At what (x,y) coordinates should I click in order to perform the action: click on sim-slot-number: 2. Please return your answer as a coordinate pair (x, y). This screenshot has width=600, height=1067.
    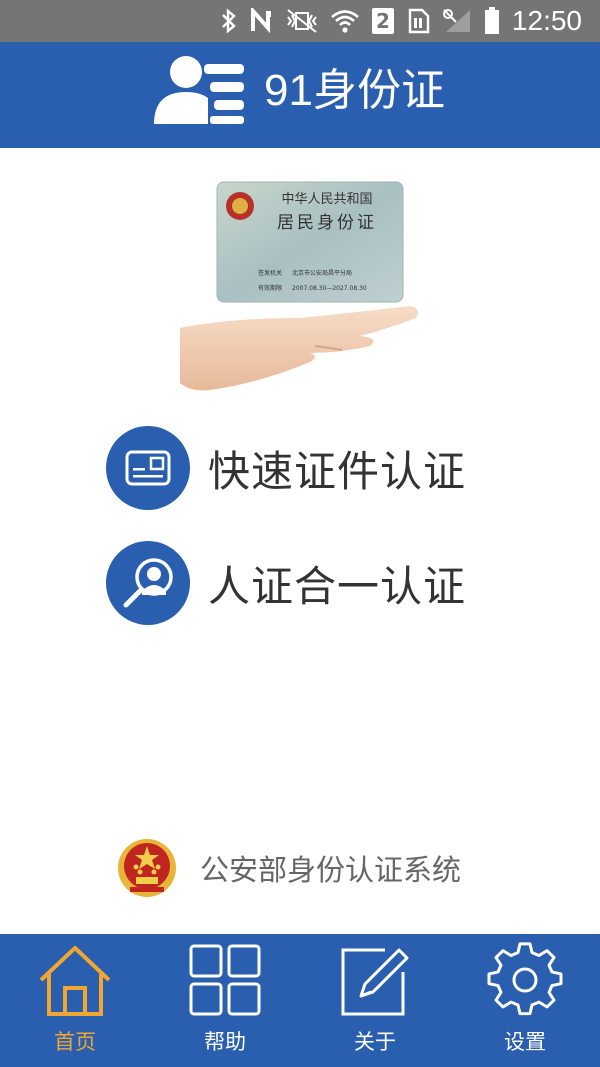
    Looking at the image, I should click on (382, 21).